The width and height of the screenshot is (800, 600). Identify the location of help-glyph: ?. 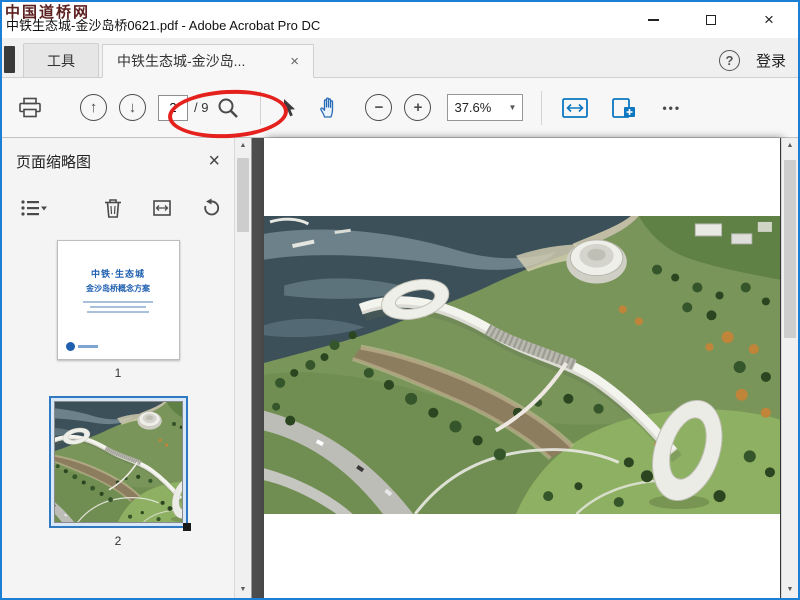
(729, 60).